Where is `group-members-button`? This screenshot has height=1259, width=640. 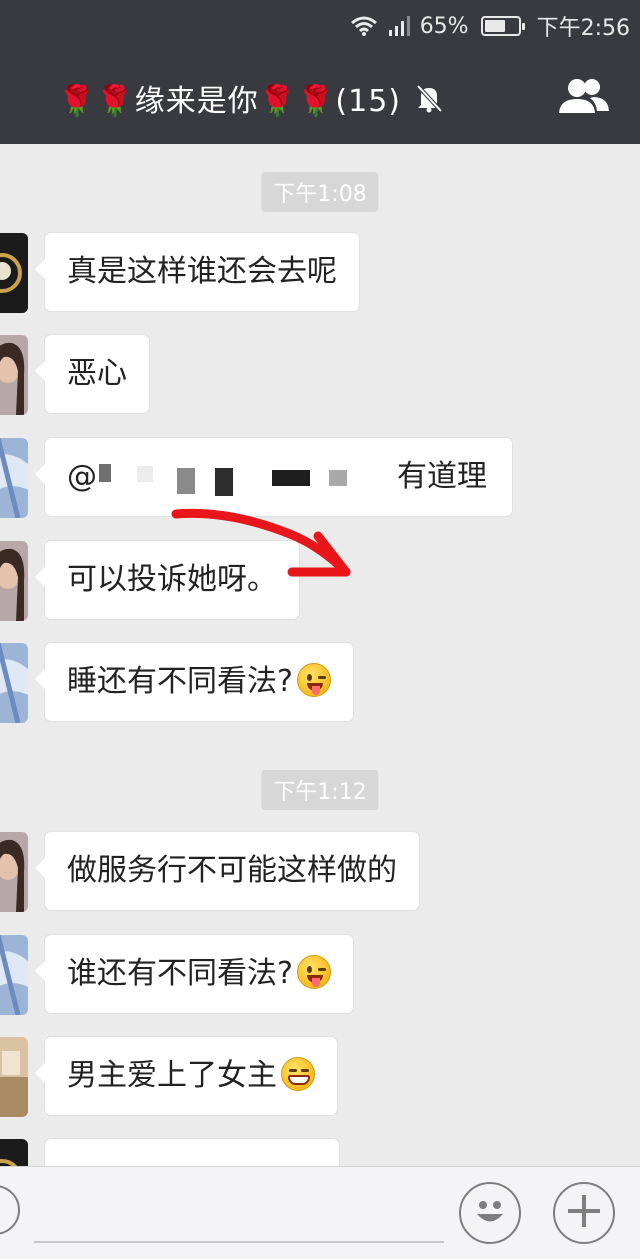
group-members-button is located at coordinates (584, 98).